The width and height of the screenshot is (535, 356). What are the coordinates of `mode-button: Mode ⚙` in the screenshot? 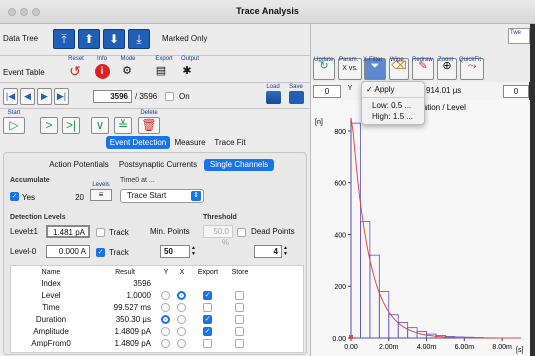 It's located at (128, 68).